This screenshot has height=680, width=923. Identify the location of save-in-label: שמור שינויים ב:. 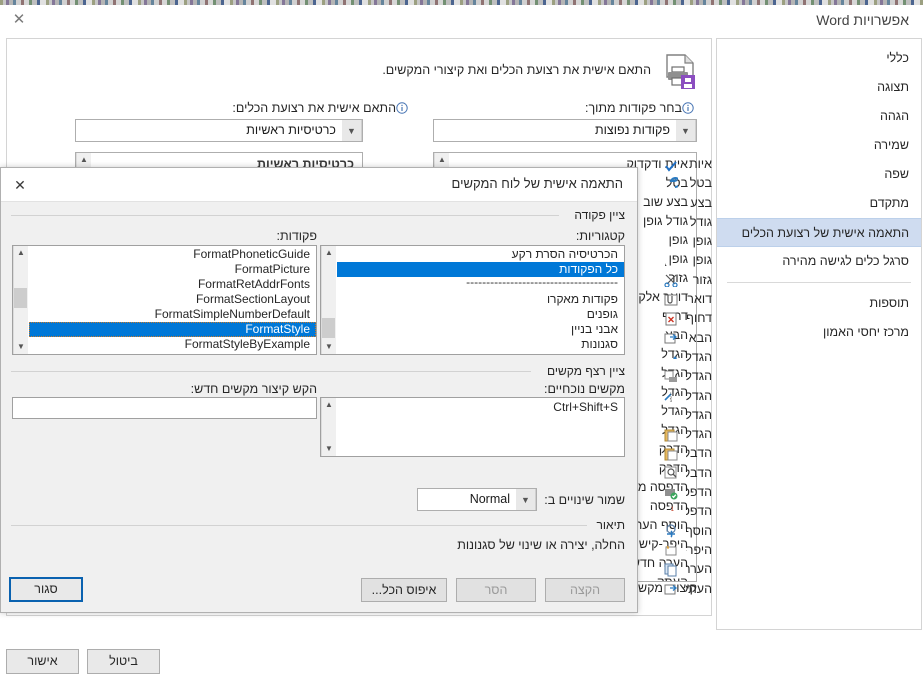
(584, 500).